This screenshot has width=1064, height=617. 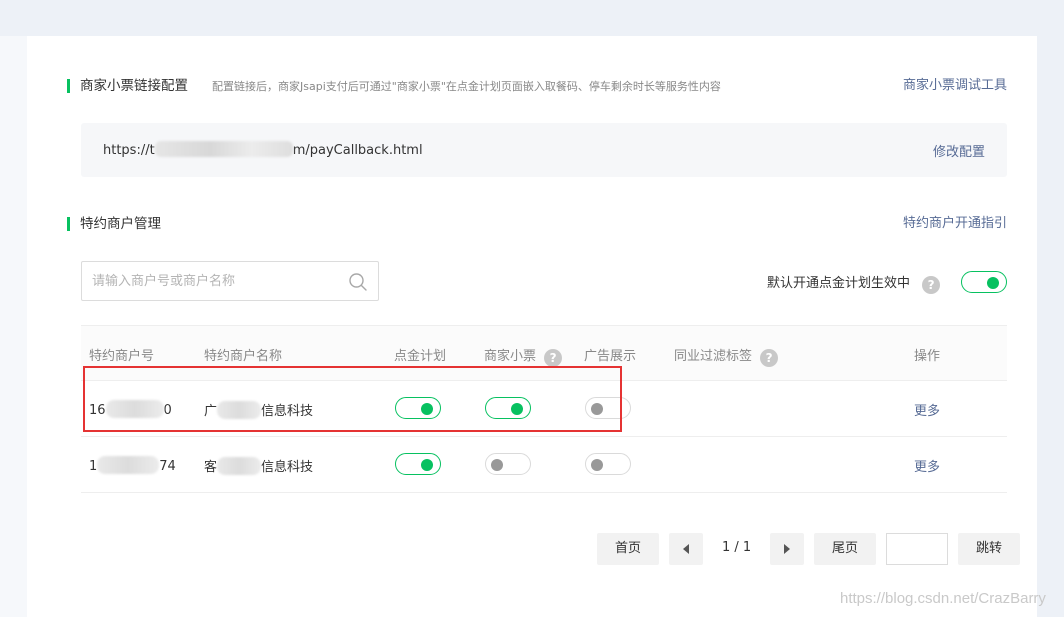 I want to click on merchant-name-prefix: 客, so click(x=211, y=467).